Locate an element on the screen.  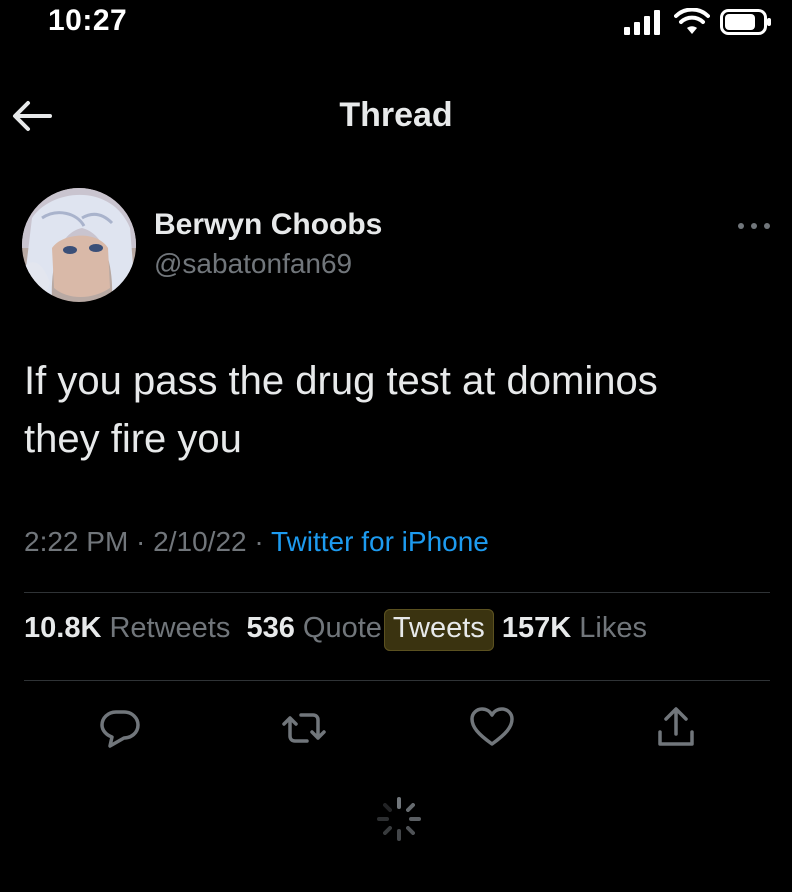
status-icons is located at coordinates (698, 22).